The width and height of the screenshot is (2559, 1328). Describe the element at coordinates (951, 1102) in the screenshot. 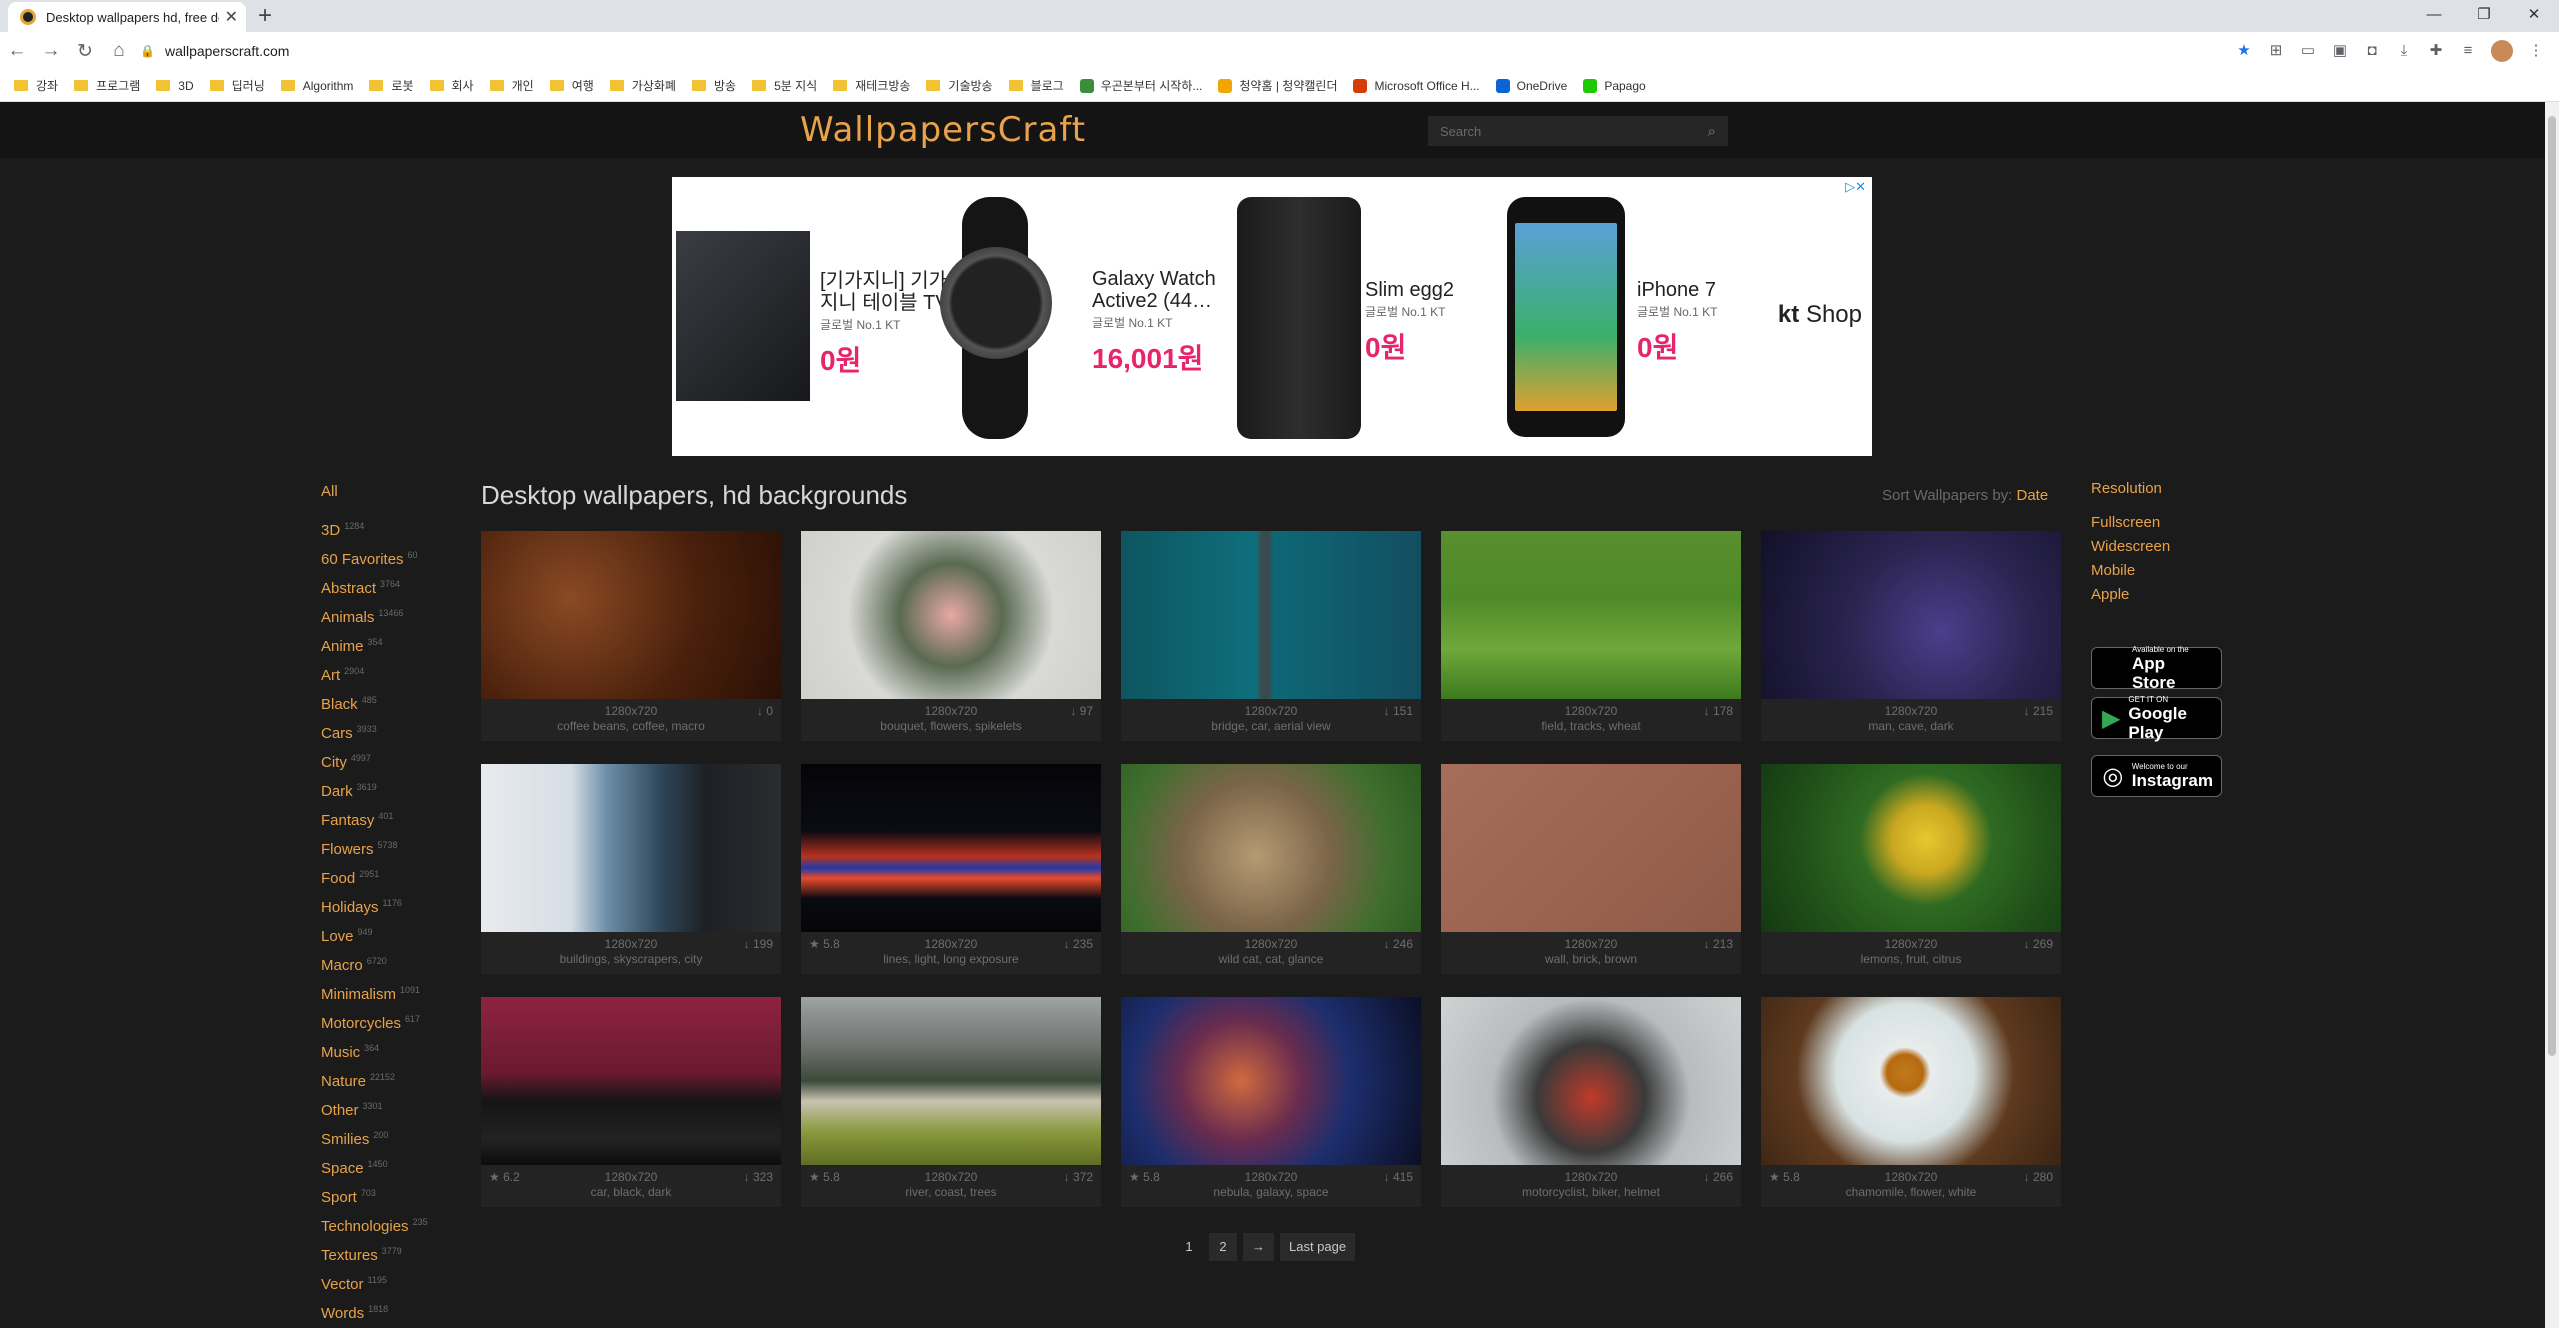

I see `wallpaper-card: ★ 5.8 1280x720 ↓ 372 river, coast, trees` at that location.